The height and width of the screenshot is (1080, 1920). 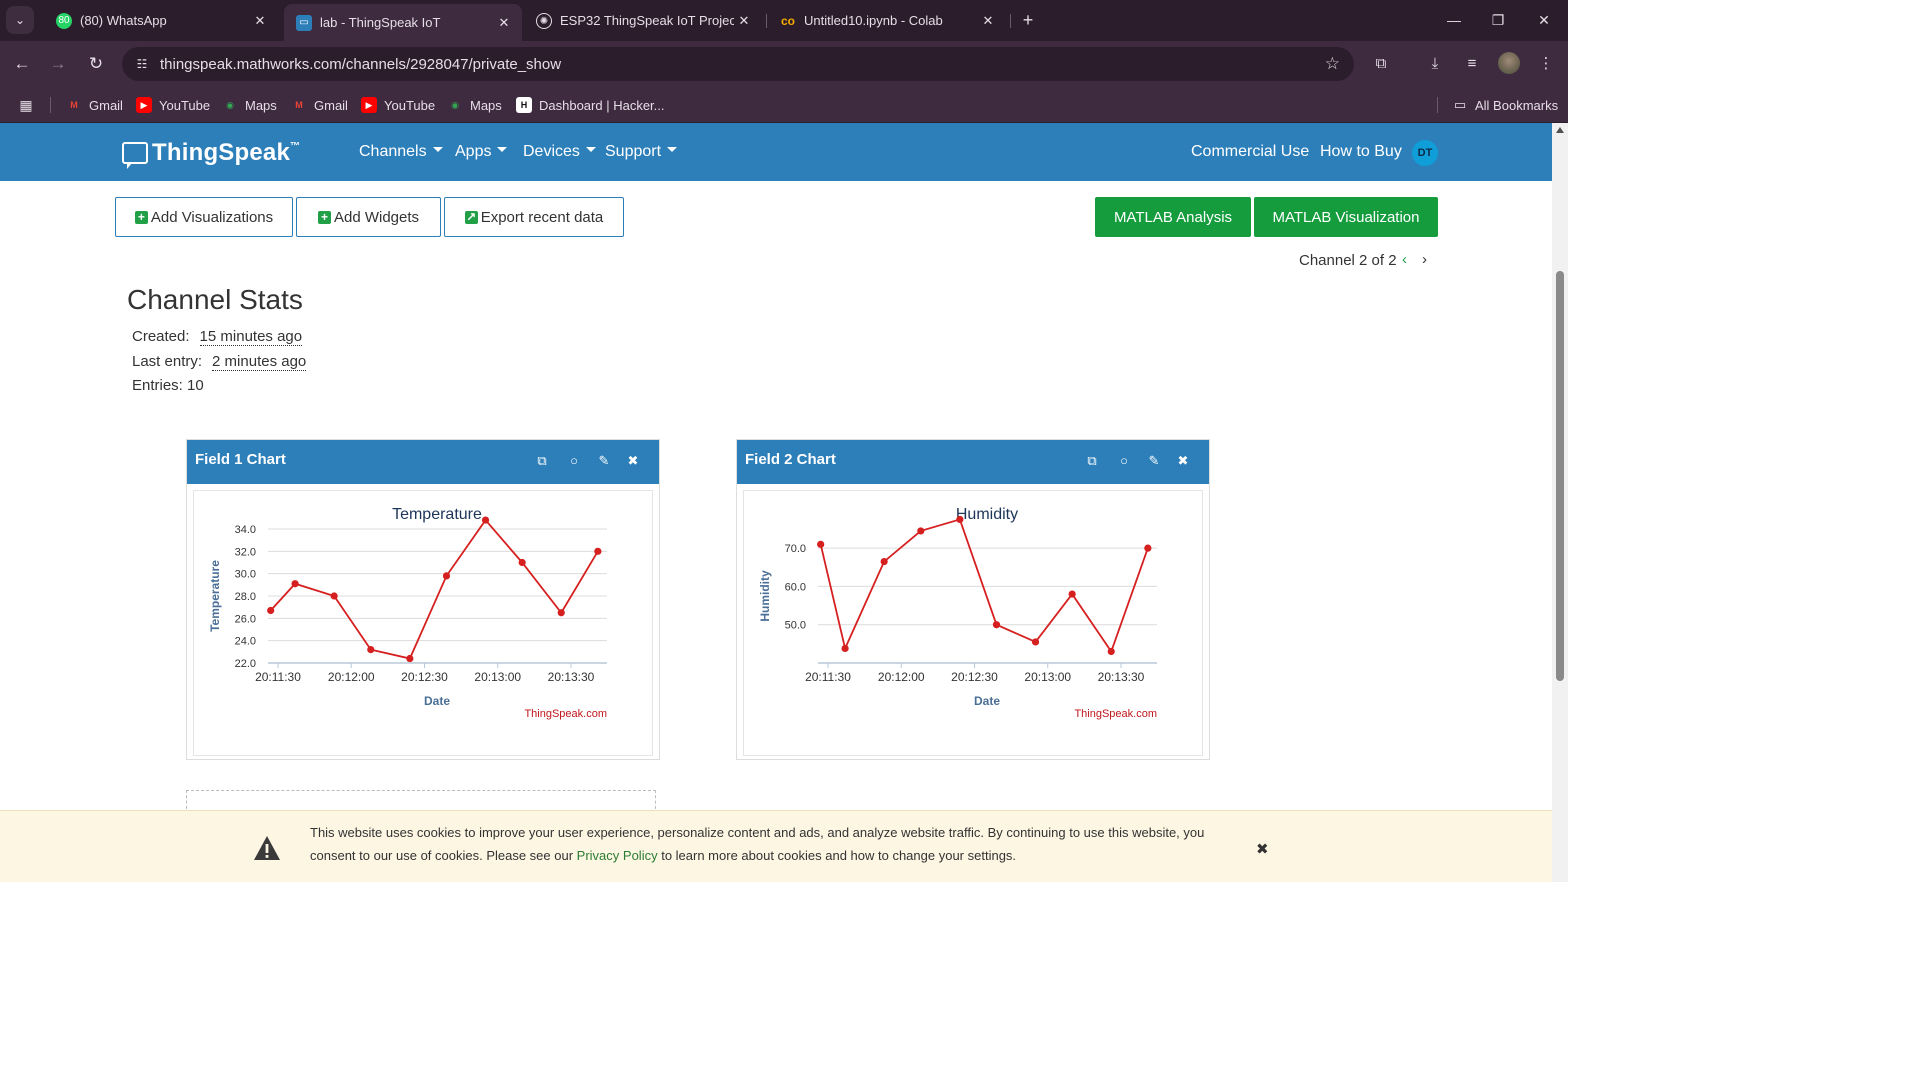 I want to click on series-line, so click(x=984, y=586).